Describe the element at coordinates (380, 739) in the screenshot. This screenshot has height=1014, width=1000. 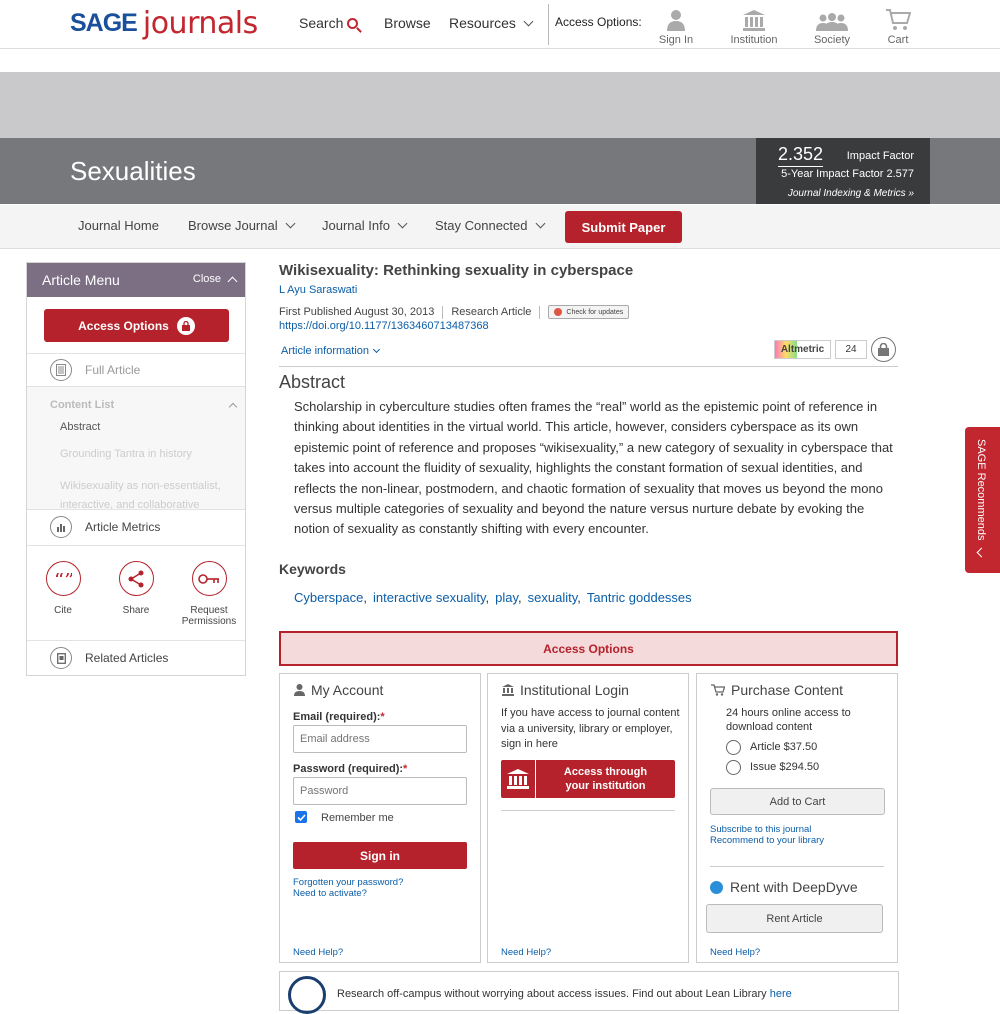
I see `email-field` at that location.